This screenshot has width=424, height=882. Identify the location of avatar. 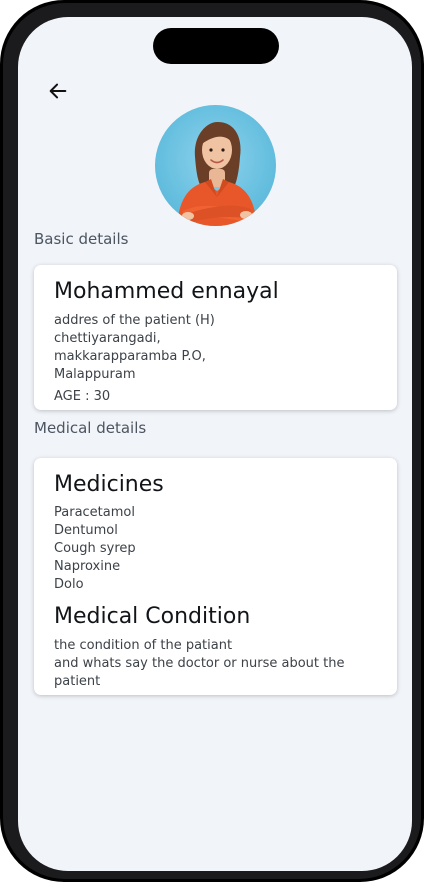
(215, 165).